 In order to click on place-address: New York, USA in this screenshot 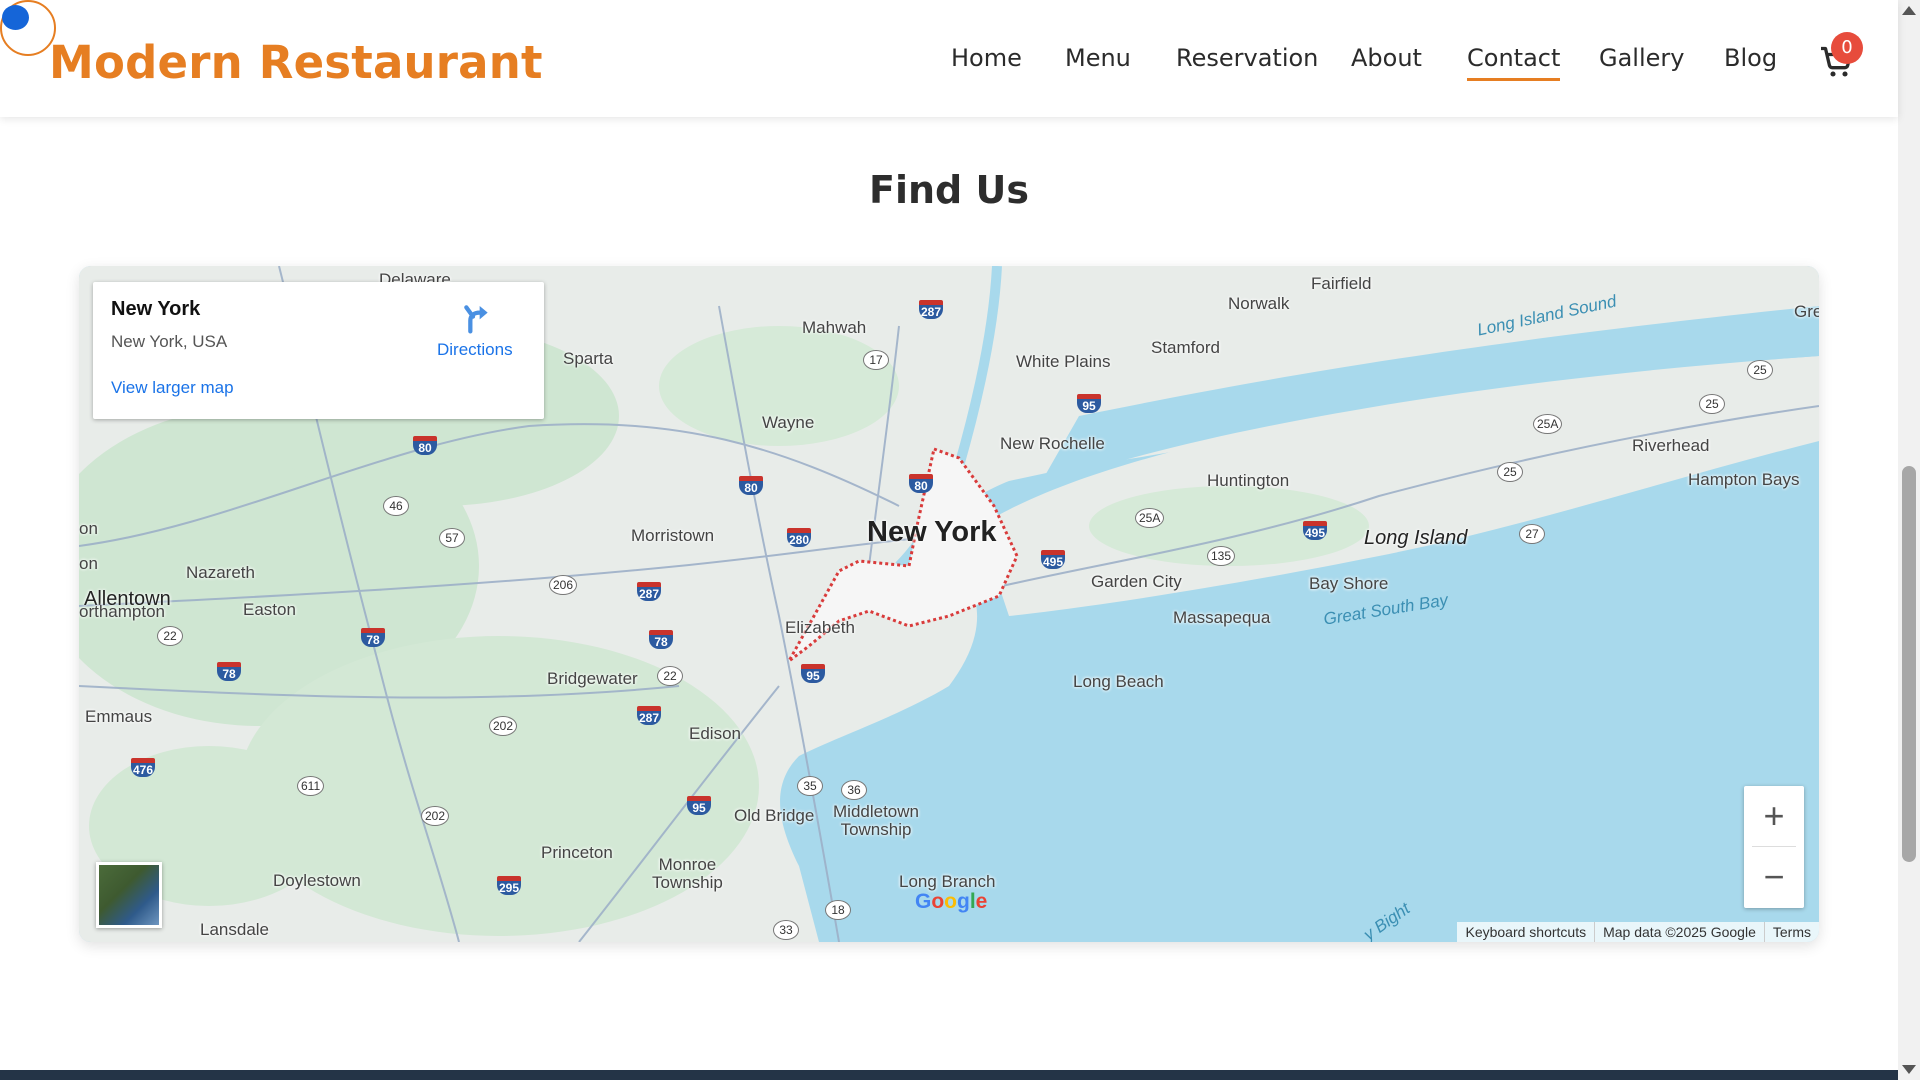, I will do `click(169, 341)`.